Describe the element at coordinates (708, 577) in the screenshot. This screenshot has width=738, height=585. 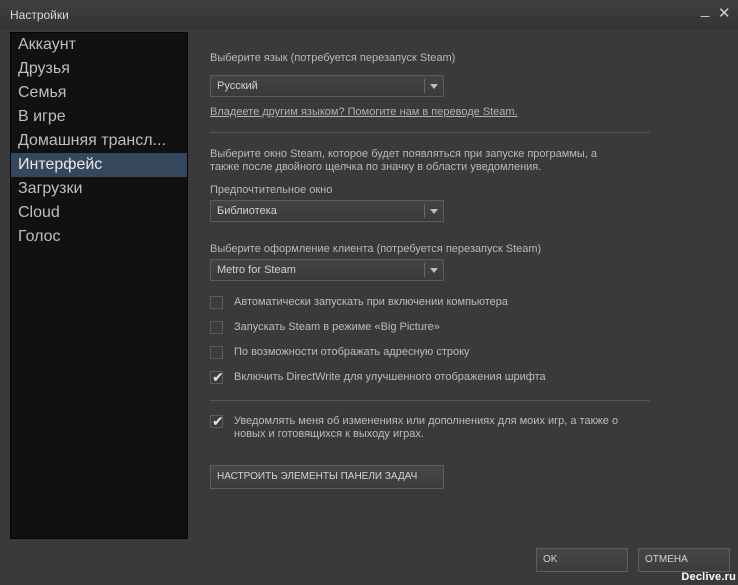
I see `watermark: Declive.ru` at that location.